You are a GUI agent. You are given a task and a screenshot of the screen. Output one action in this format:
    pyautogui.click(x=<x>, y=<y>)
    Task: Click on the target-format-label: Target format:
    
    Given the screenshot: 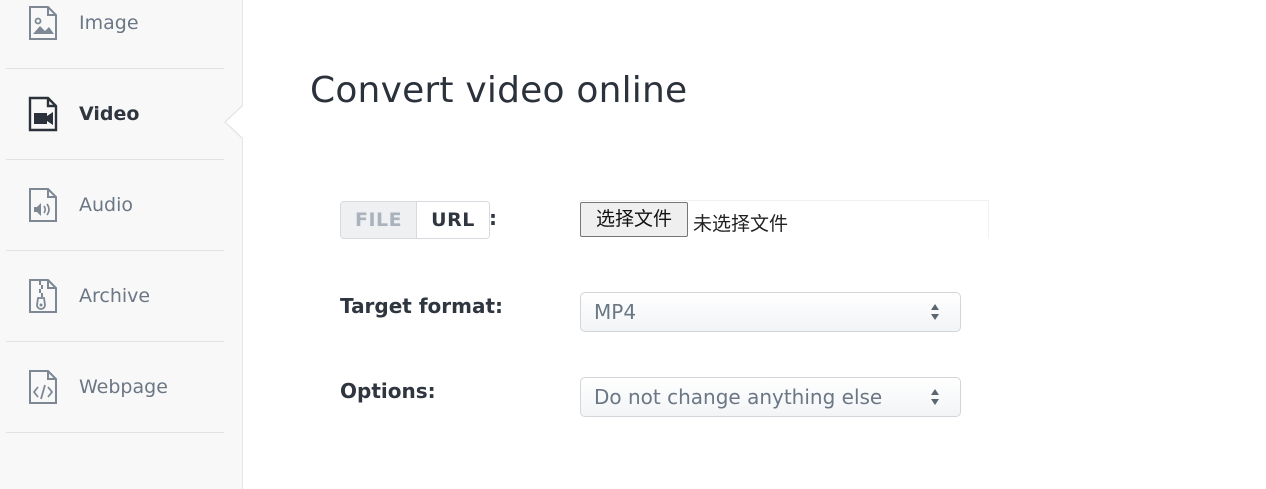 What is the action you would take?
    pyautogui.click(x=422, y=306)
    